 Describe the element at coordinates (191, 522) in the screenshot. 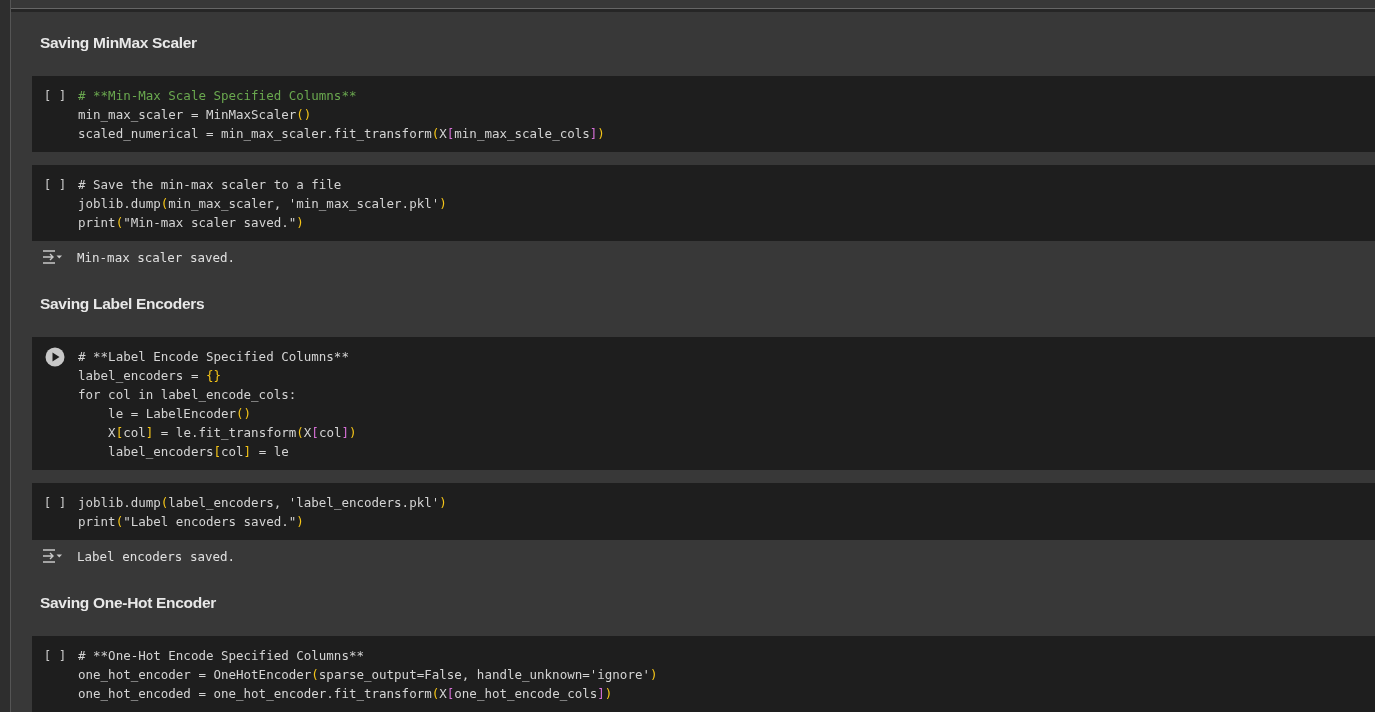

I see `code-line: print("Label encoders saved.")` at that location.